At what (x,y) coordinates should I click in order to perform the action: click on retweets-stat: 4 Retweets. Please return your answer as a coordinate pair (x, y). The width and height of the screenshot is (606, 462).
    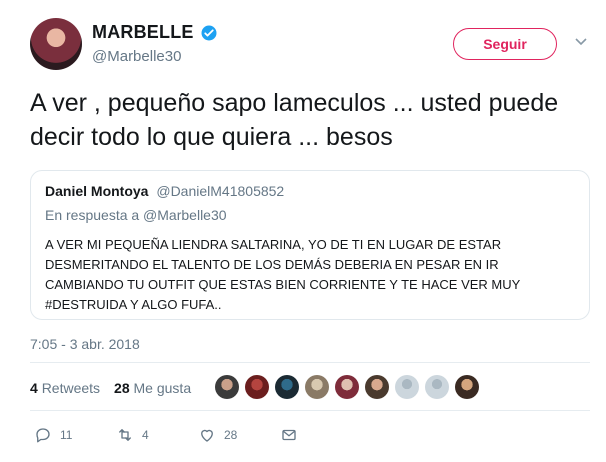
    Looking at the image, I should click on (65, 388).